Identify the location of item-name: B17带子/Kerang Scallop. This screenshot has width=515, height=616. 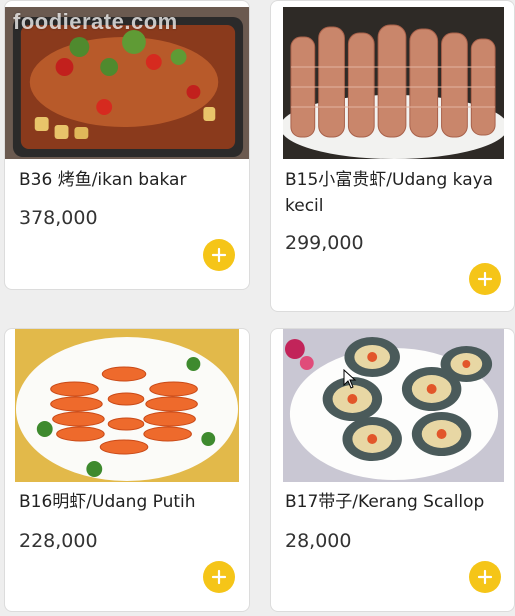
(385, 502).